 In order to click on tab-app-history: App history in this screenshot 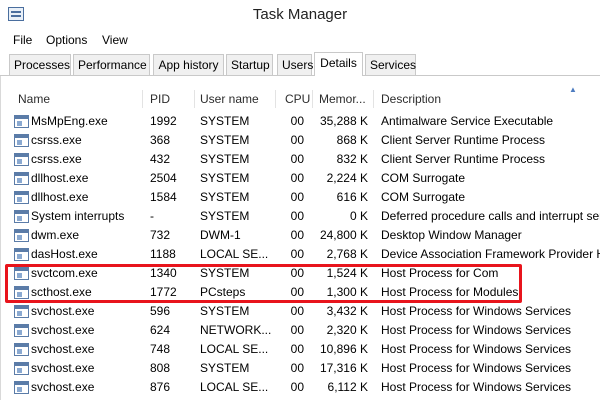, I will do `click(188, 64)`.